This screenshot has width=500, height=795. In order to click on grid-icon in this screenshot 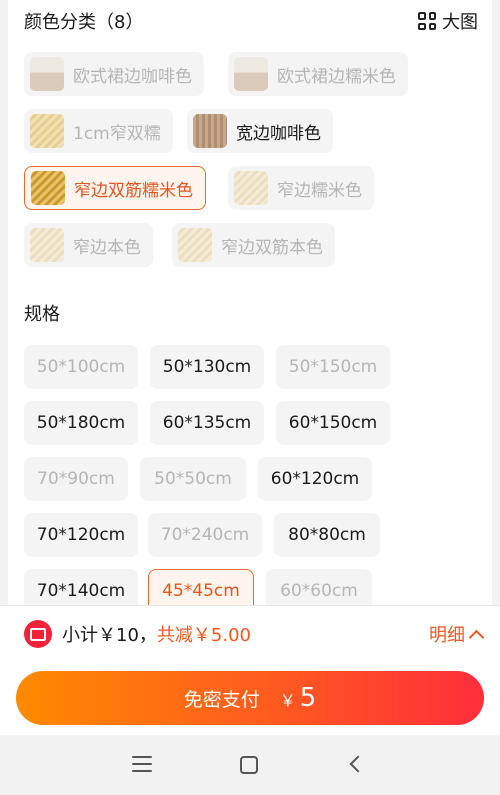, I will do `click(427, 21)`.